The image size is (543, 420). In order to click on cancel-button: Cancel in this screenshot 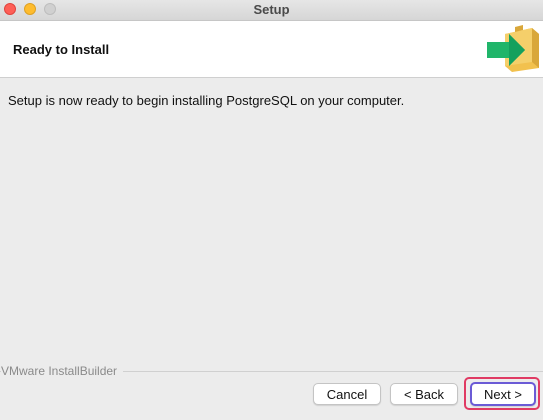, I will do `click(347, 394)`.